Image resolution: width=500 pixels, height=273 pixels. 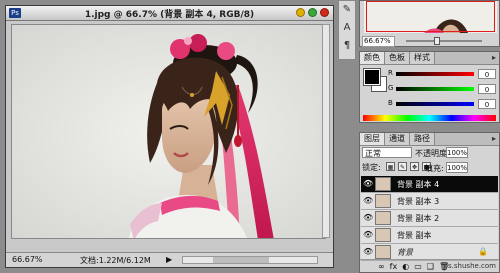 I want to click on tab-layers: 图层, so click(x=372, y=139).